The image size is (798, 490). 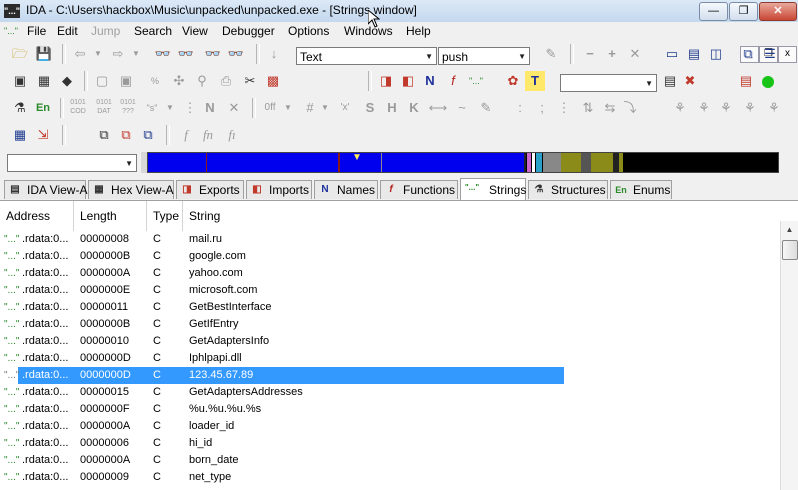 I want to click on graph-tree-1-icon: ⚘, so click(x=680, y=108).